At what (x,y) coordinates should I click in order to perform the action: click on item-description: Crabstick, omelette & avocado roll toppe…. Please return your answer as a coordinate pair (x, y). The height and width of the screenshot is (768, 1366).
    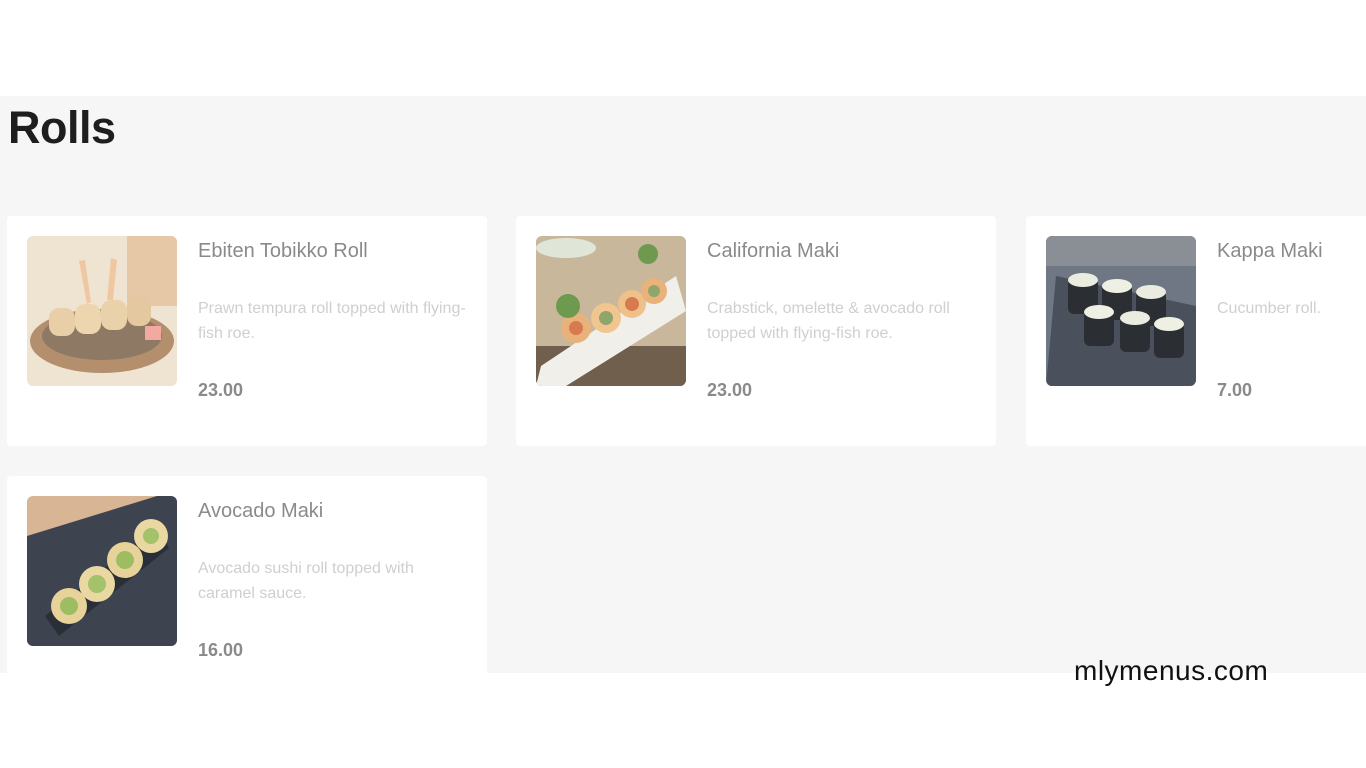
    Looking at the image, I should click on (828, 321).